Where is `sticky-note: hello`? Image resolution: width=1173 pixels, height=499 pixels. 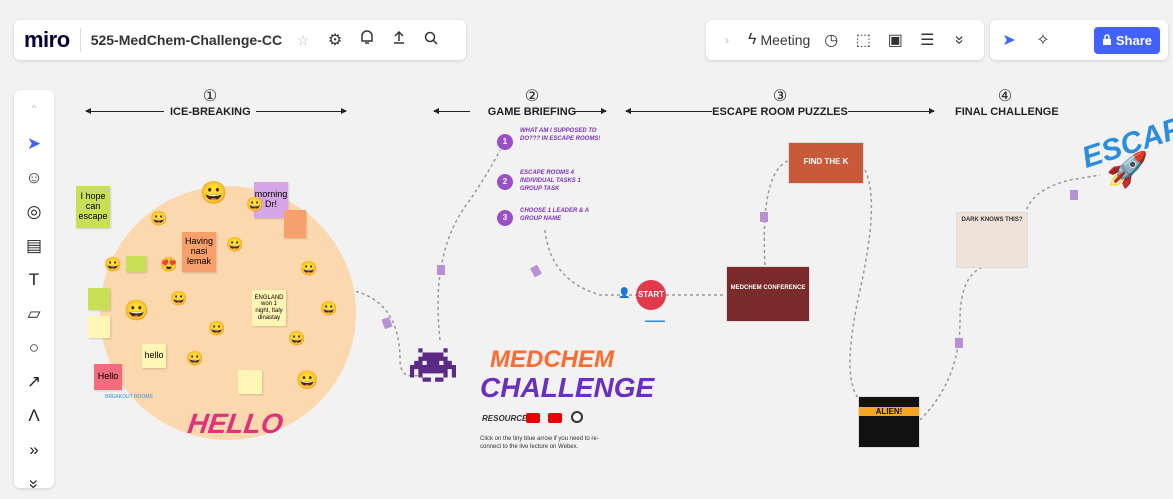 sticky-note: hello is located at coordinates (154, 356).